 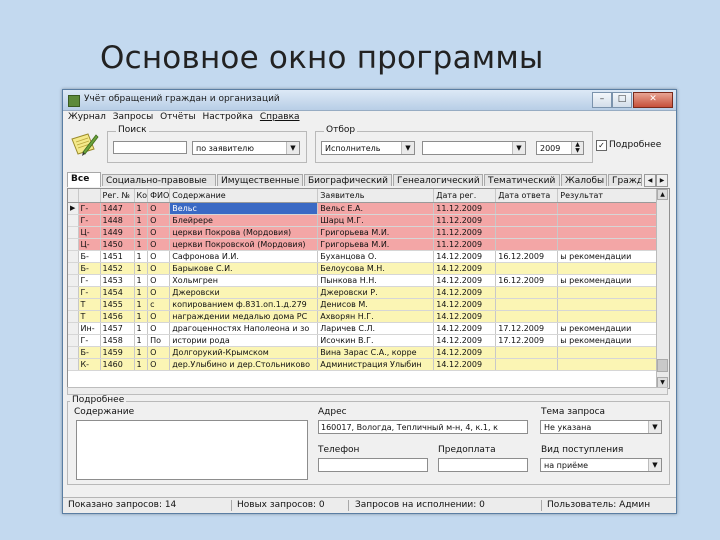 I want to click on cell-regnum: 1451, so click(x=117, y=256).